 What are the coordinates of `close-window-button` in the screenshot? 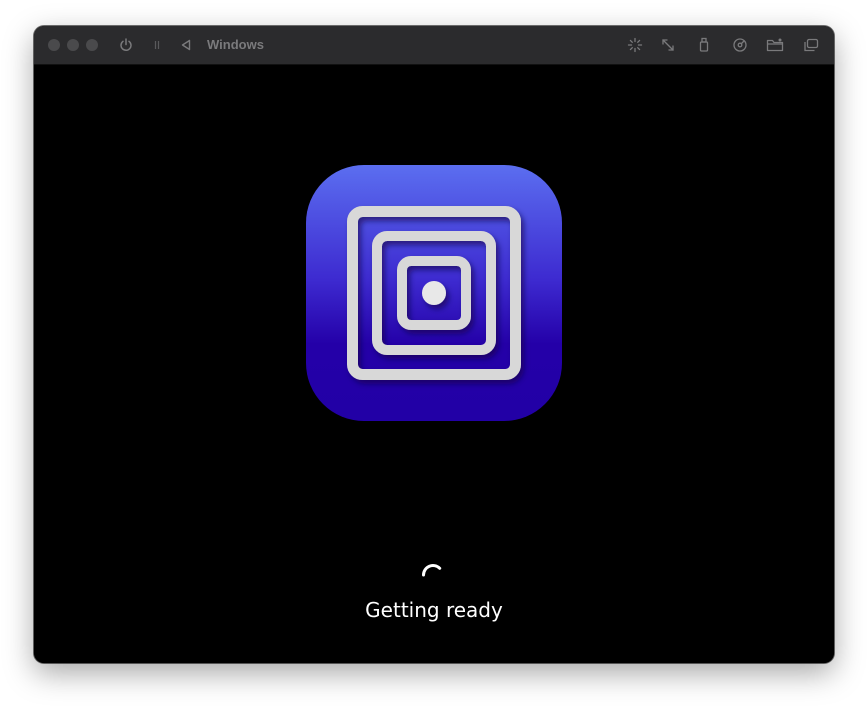 It's located at (54, 45).